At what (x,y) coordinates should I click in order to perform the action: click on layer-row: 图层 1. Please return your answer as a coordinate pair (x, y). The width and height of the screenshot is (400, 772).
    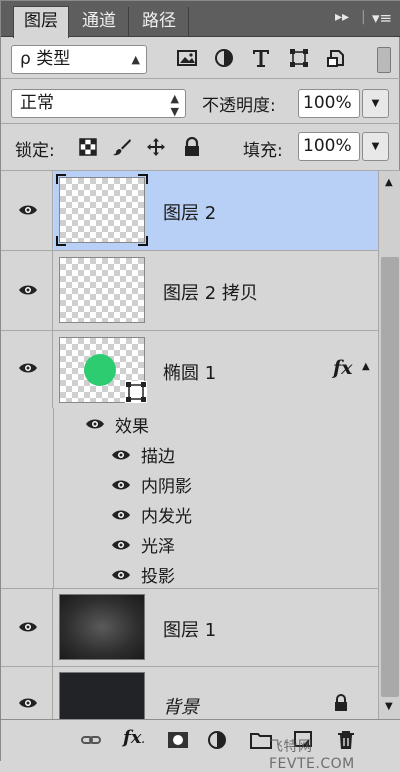
    Looking at the image, I should click on (189, 628).